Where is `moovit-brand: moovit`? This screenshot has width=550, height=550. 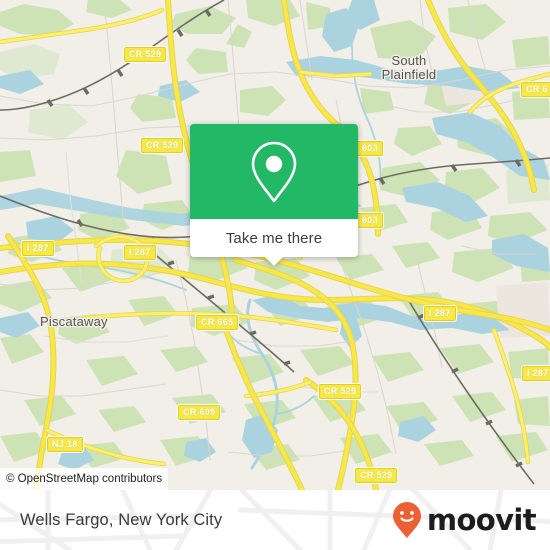 moovit-brand: moovit is located at coordinates (464, 520).